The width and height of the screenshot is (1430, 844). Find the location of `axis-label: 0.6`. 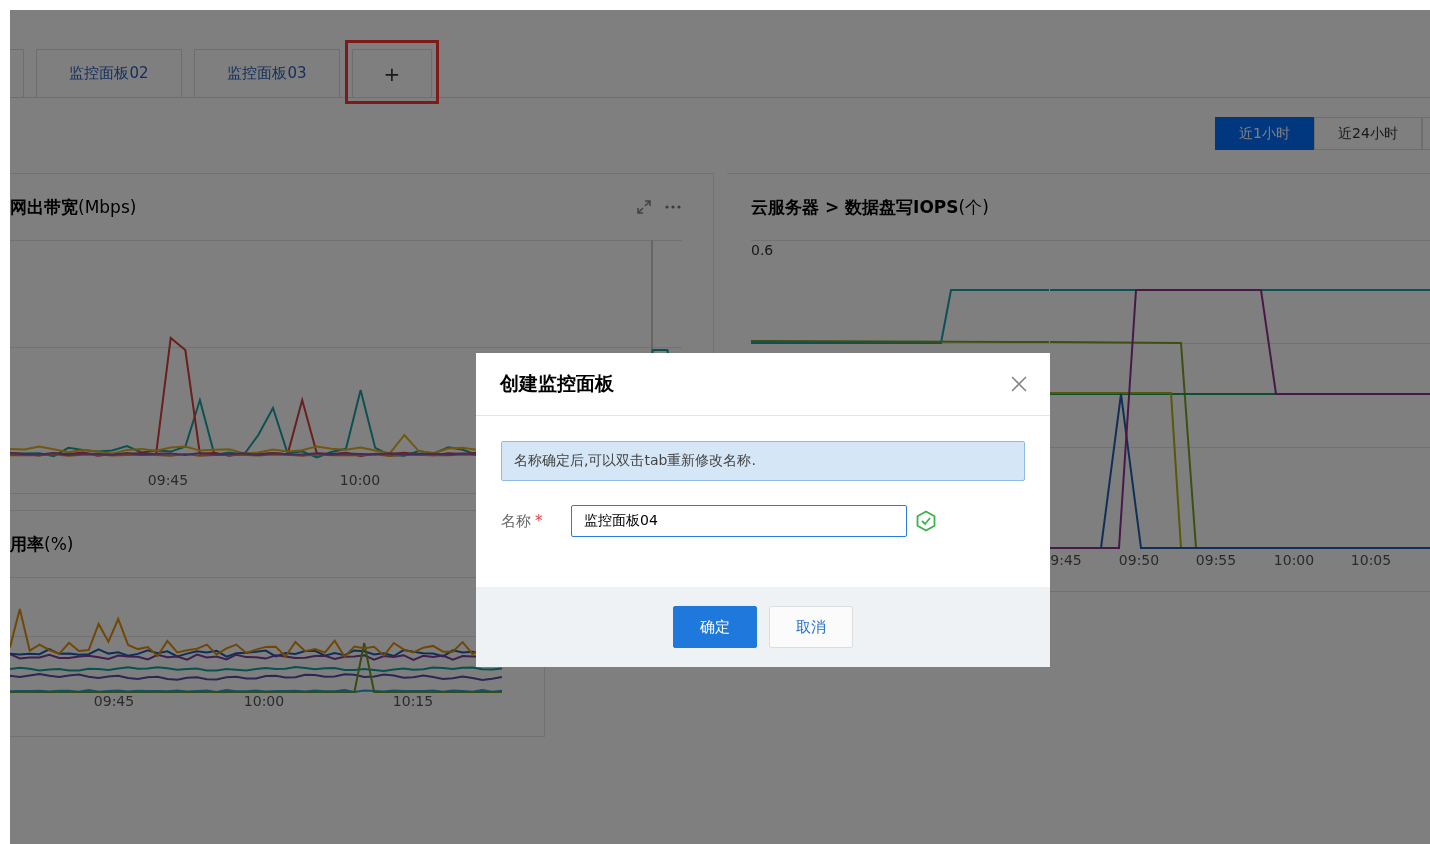

axis-label: 0.6 is located at coordinates (762, 250).